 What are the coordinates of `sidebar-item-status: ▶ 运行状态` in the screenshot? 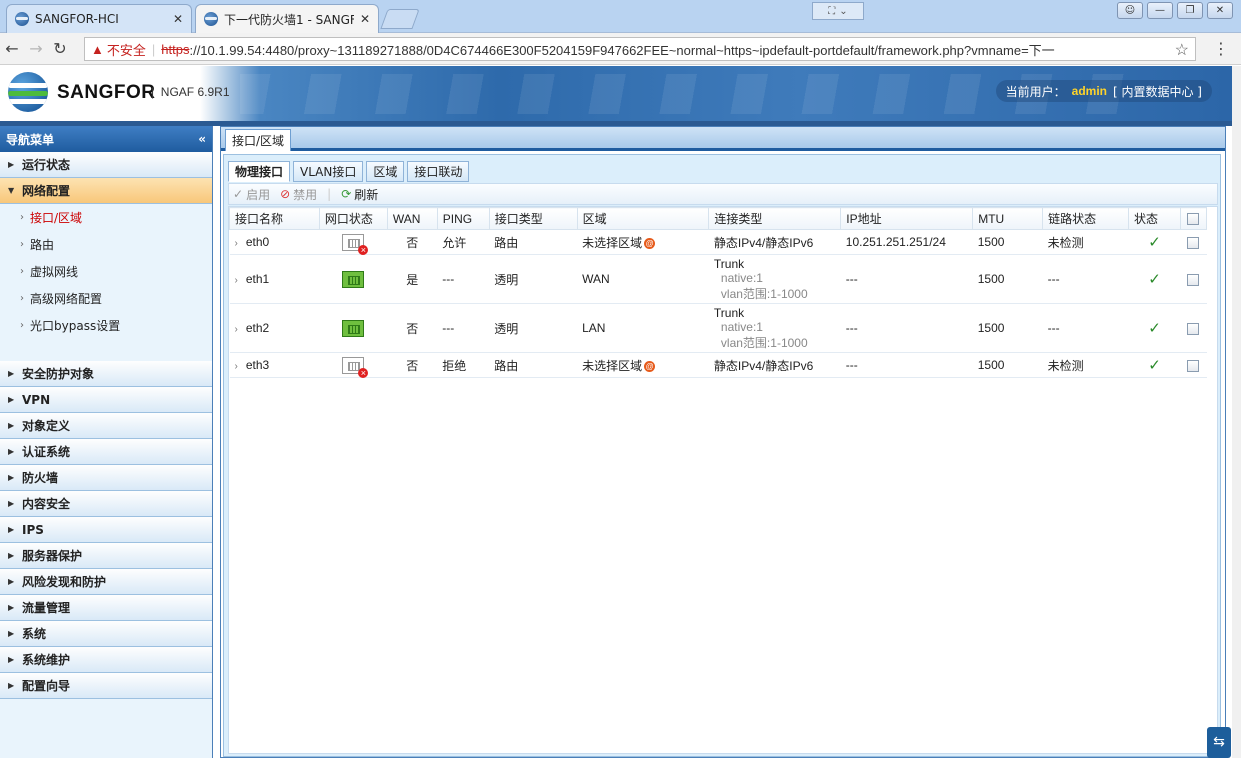 It's located at (106, 165).